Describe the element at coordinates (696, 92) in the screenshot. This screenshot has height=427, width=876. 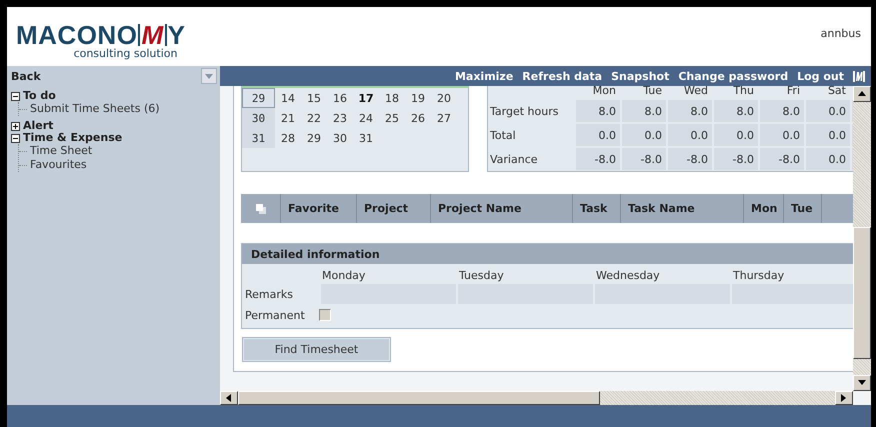
I see `column-header: Wed` at that location.